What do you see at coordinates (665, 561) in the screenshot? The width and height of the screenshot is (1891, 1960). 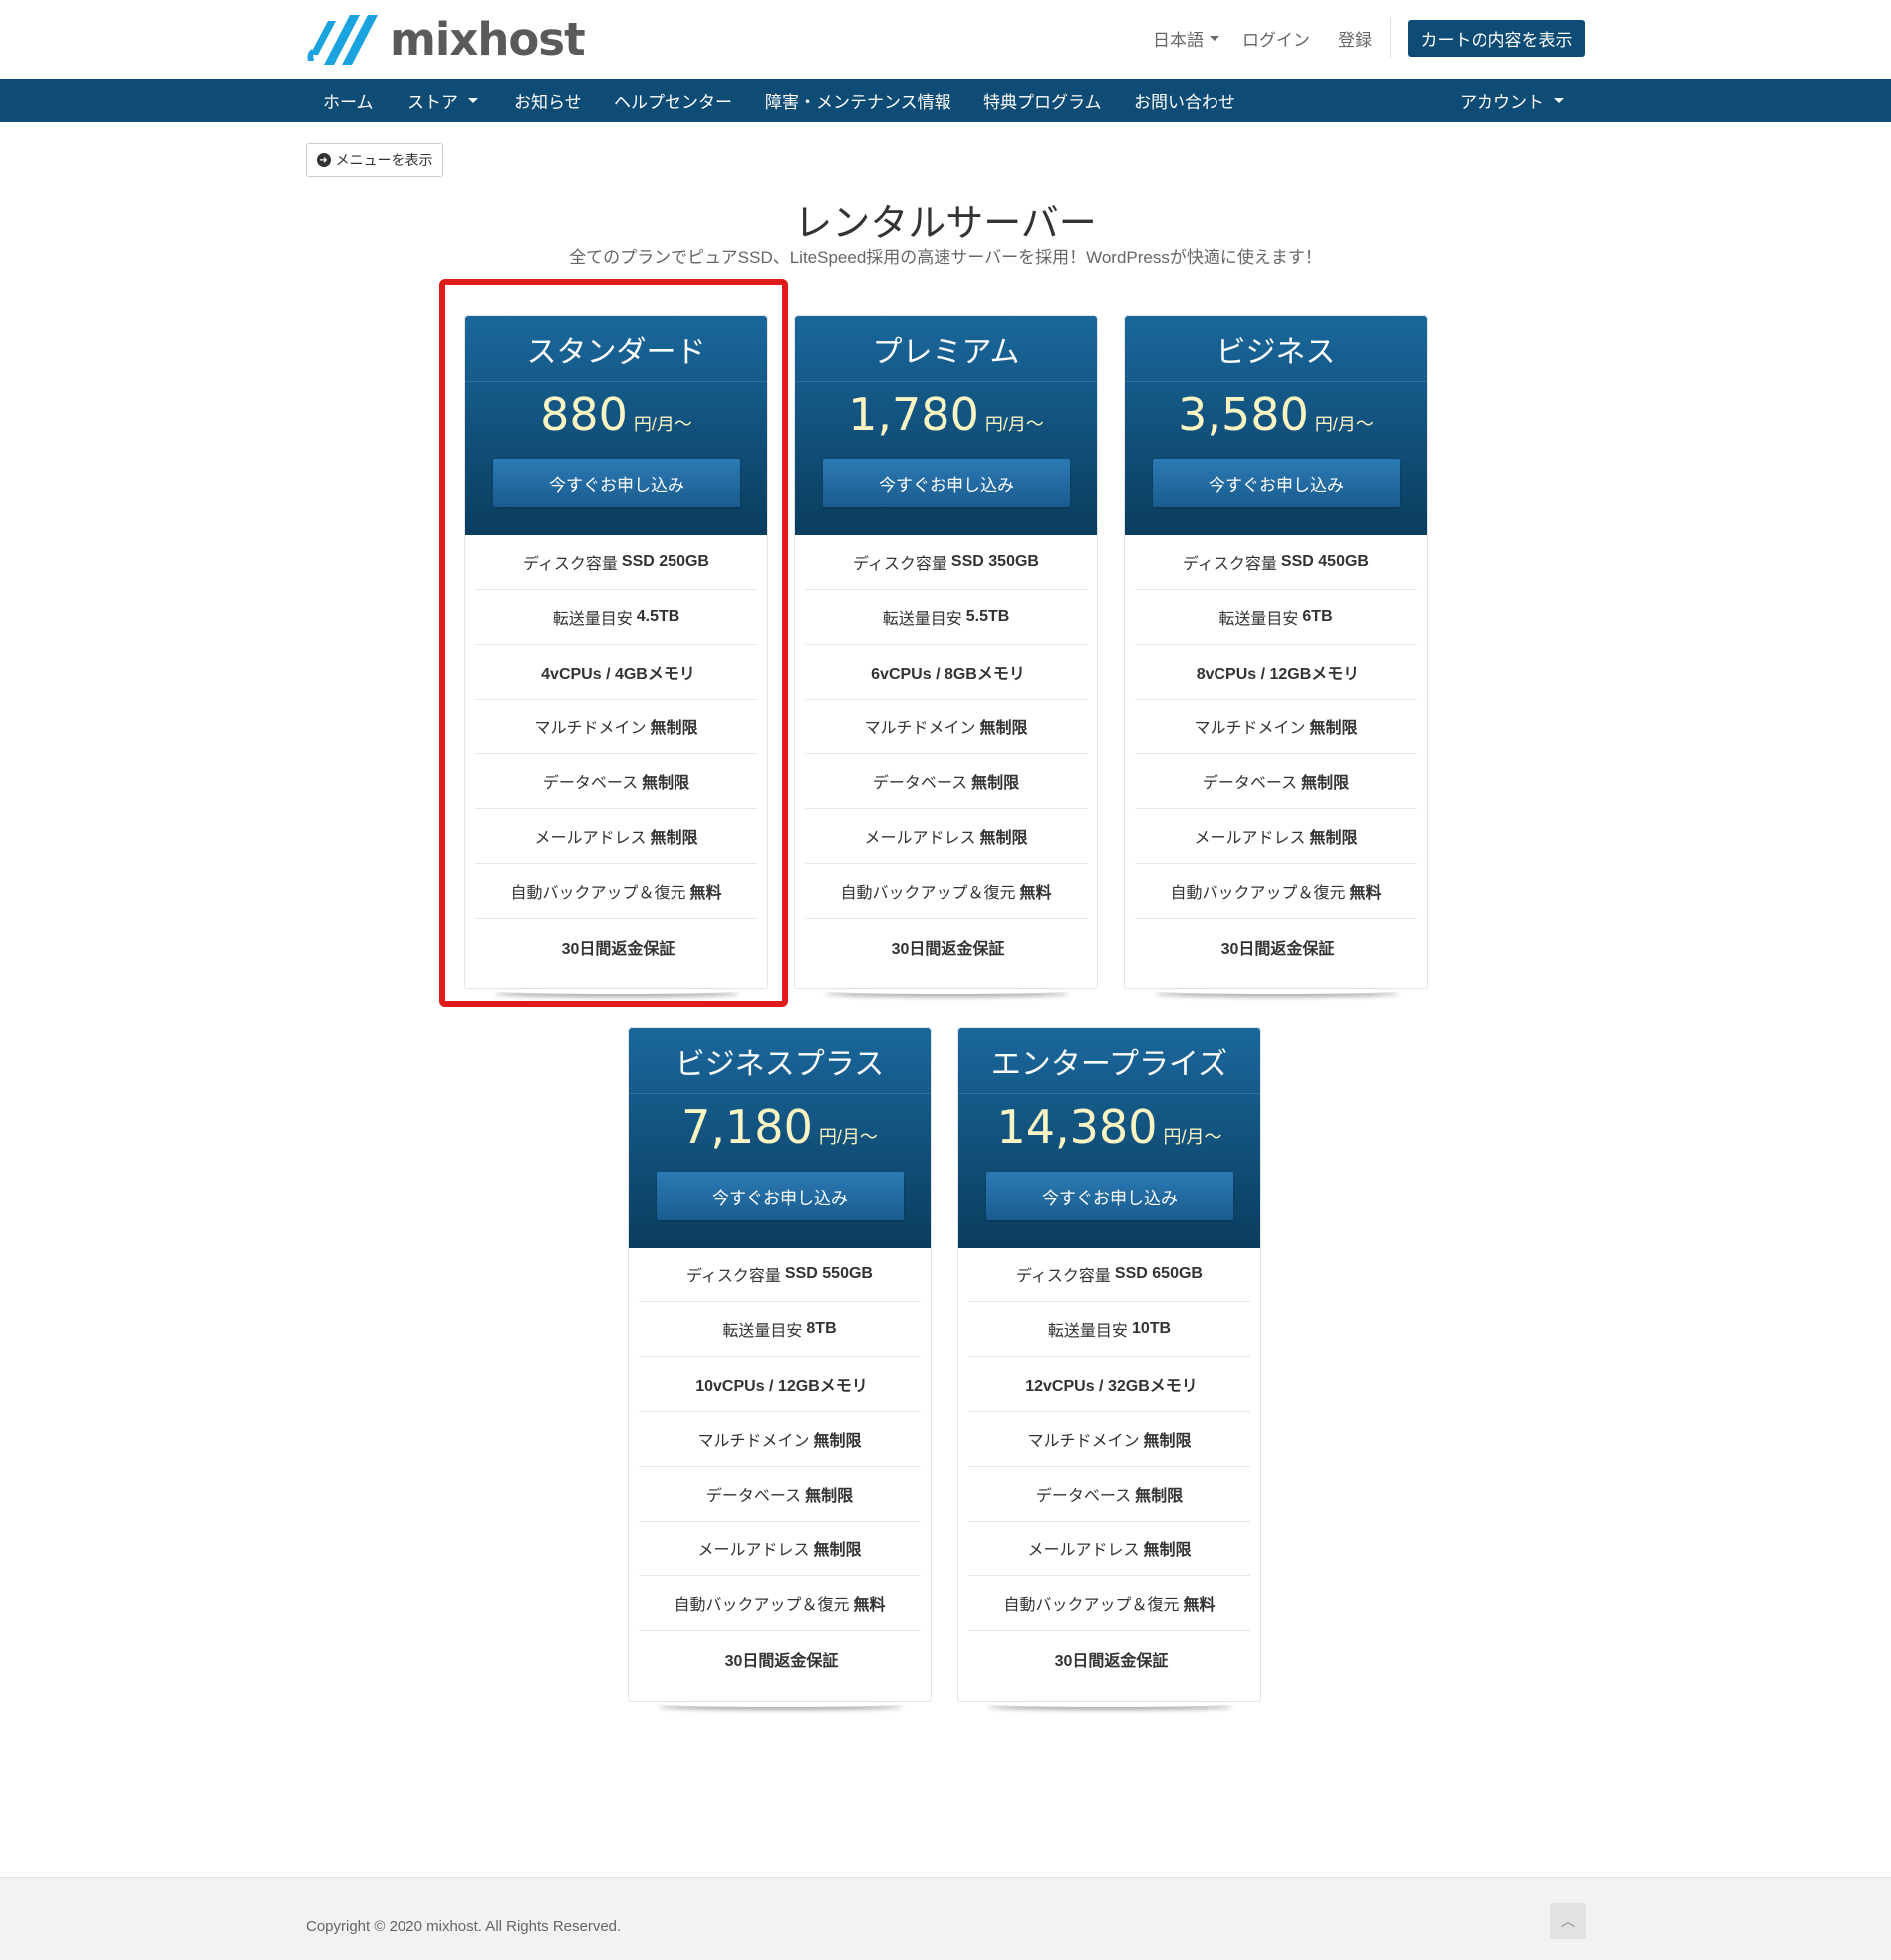 I see `feature-value: SSD 250GB` at bounding box center [665, 561].